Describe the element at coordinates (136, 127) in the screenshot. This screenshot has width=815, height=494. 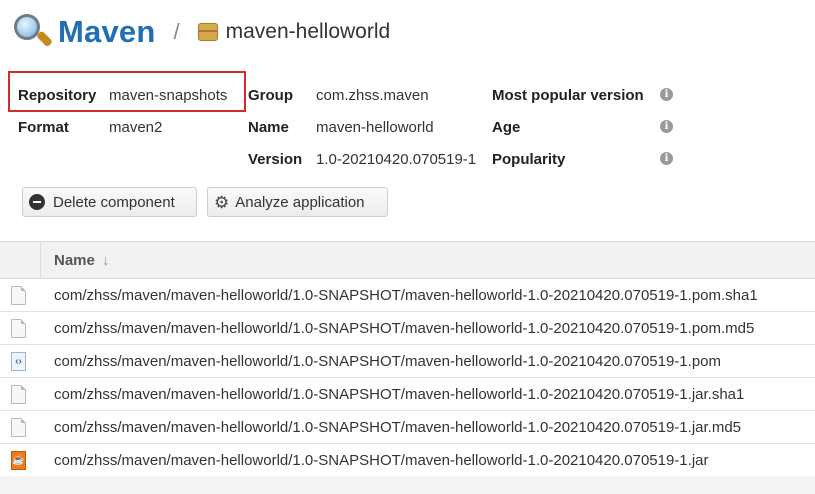
I see `format-value: maven2` at that location.